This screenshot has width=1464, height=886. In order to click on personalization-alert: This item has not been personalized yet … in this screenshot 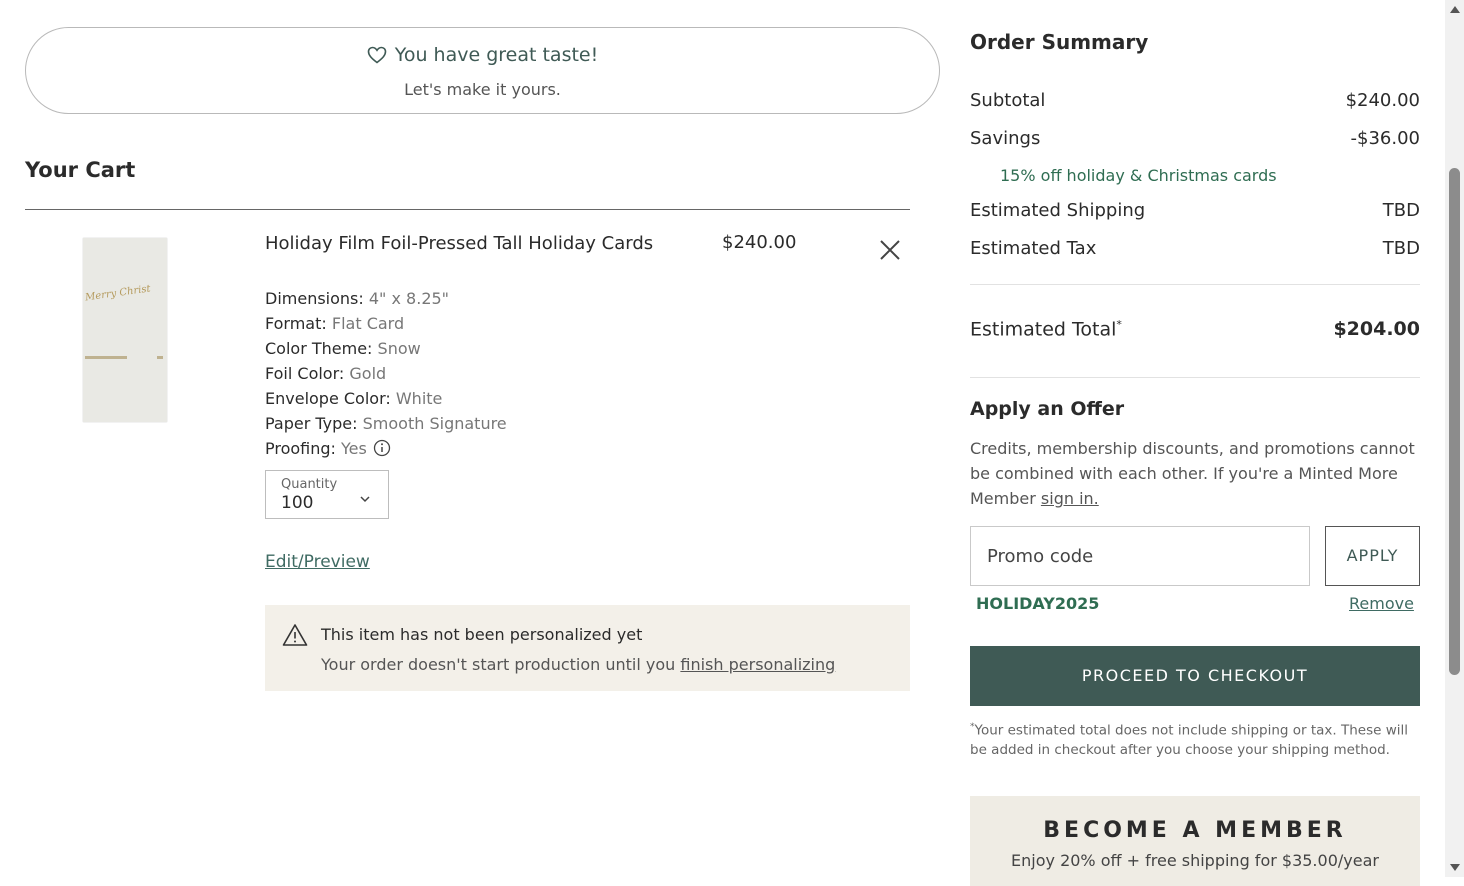, I will do `click(587, 648)`.